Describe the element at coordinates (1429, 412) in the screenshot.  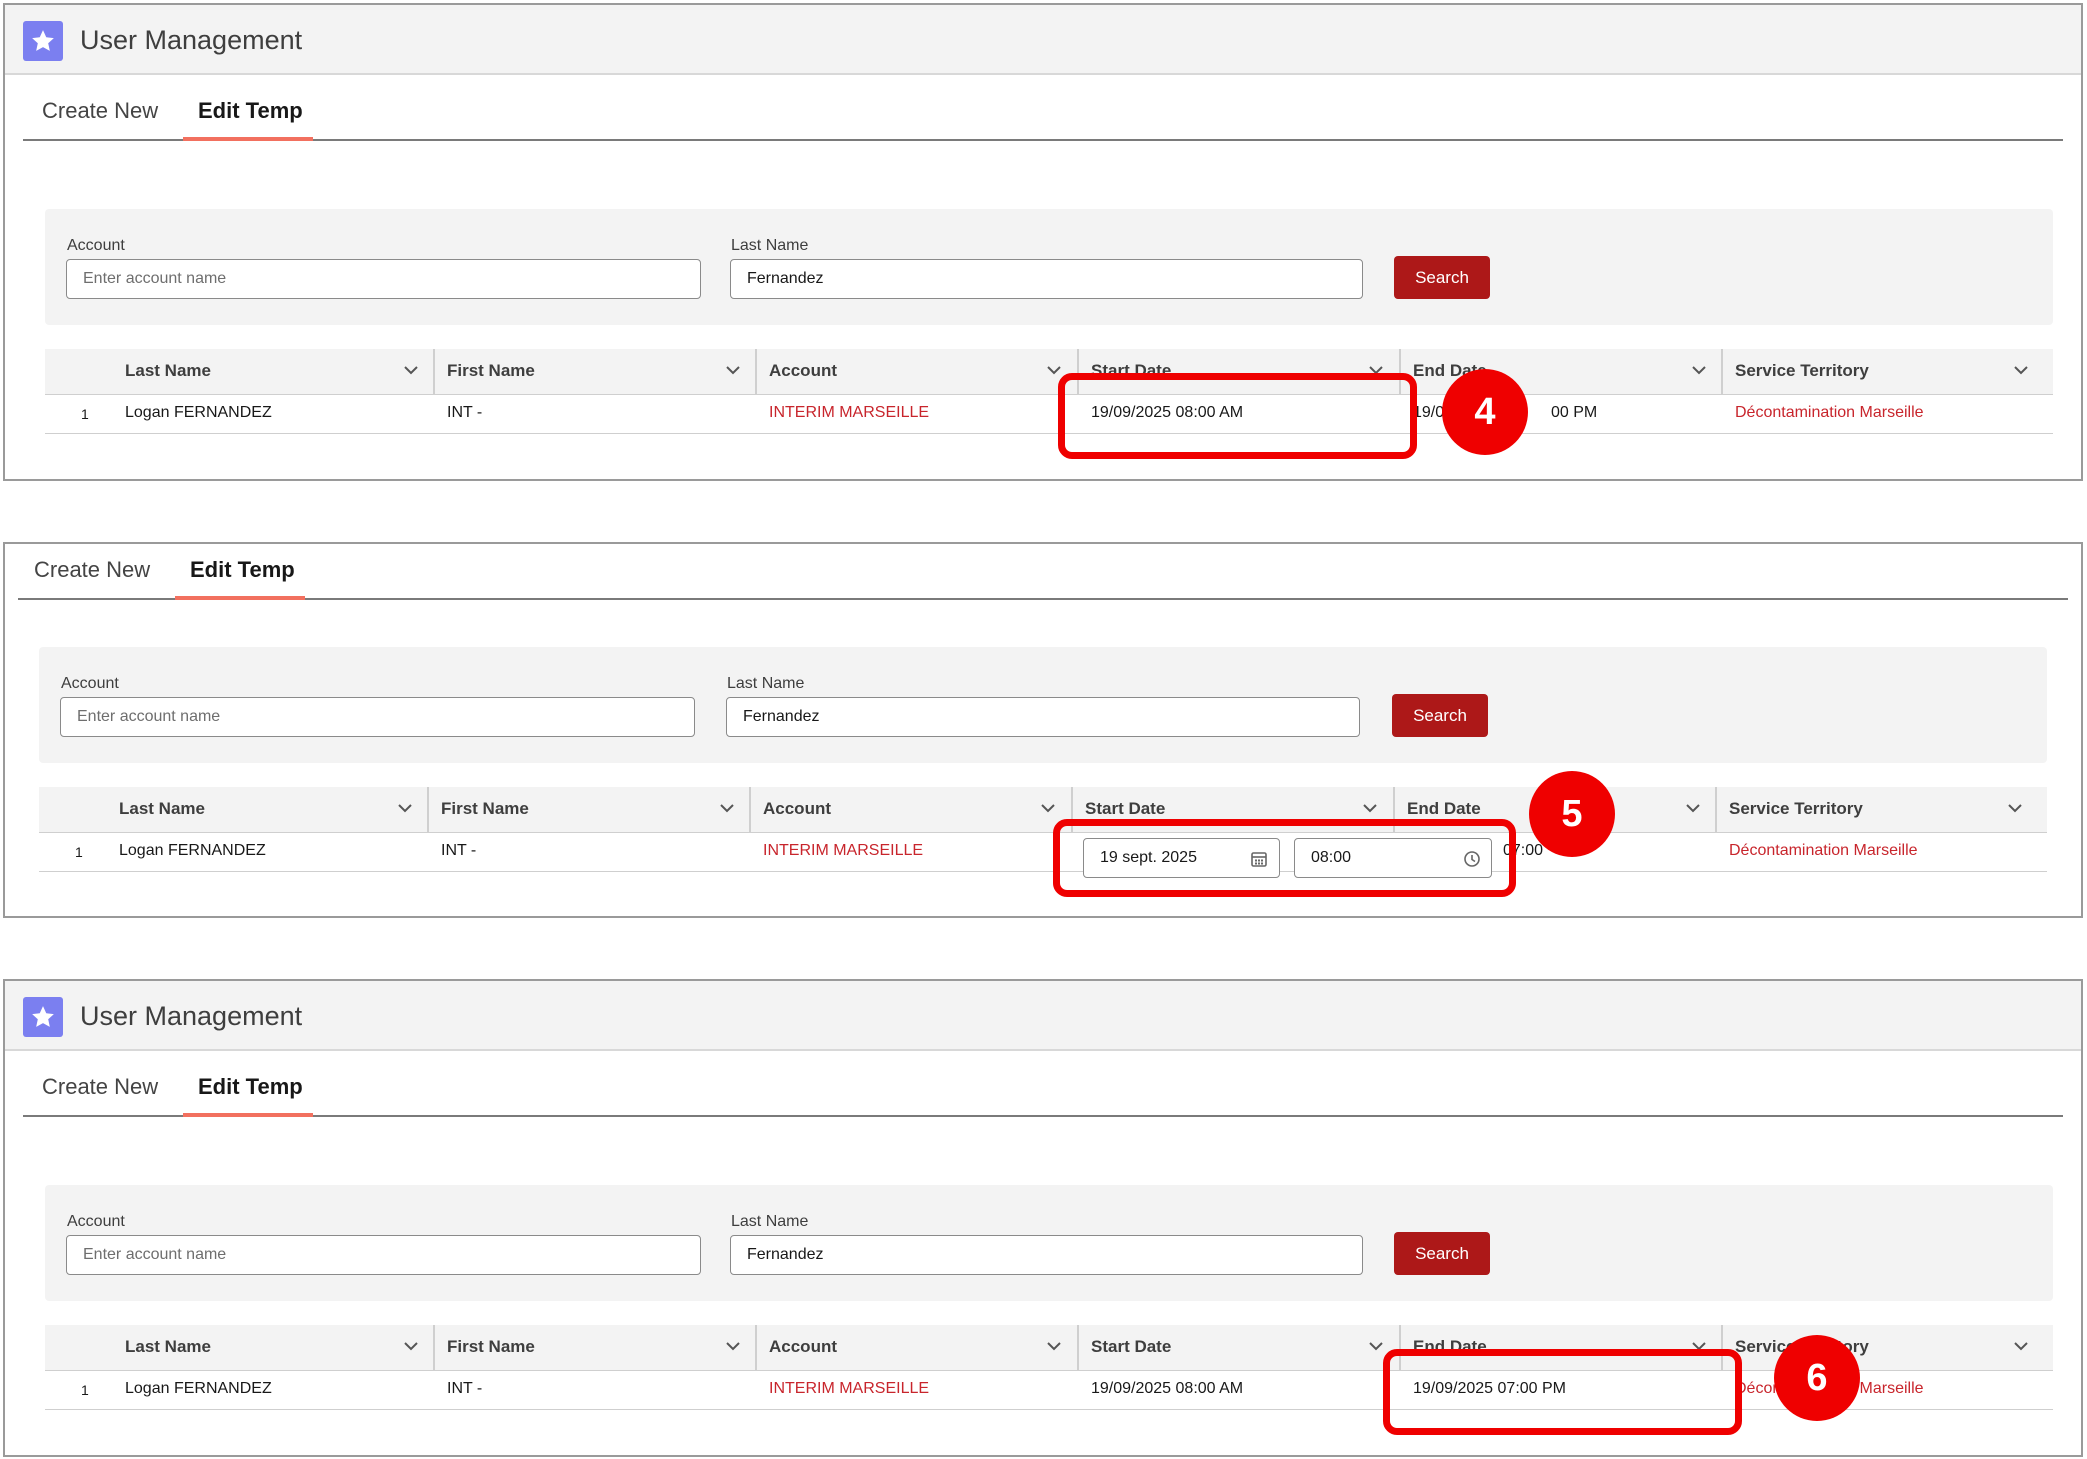
I see `cell-end-date-partial: 19/0` at that location.